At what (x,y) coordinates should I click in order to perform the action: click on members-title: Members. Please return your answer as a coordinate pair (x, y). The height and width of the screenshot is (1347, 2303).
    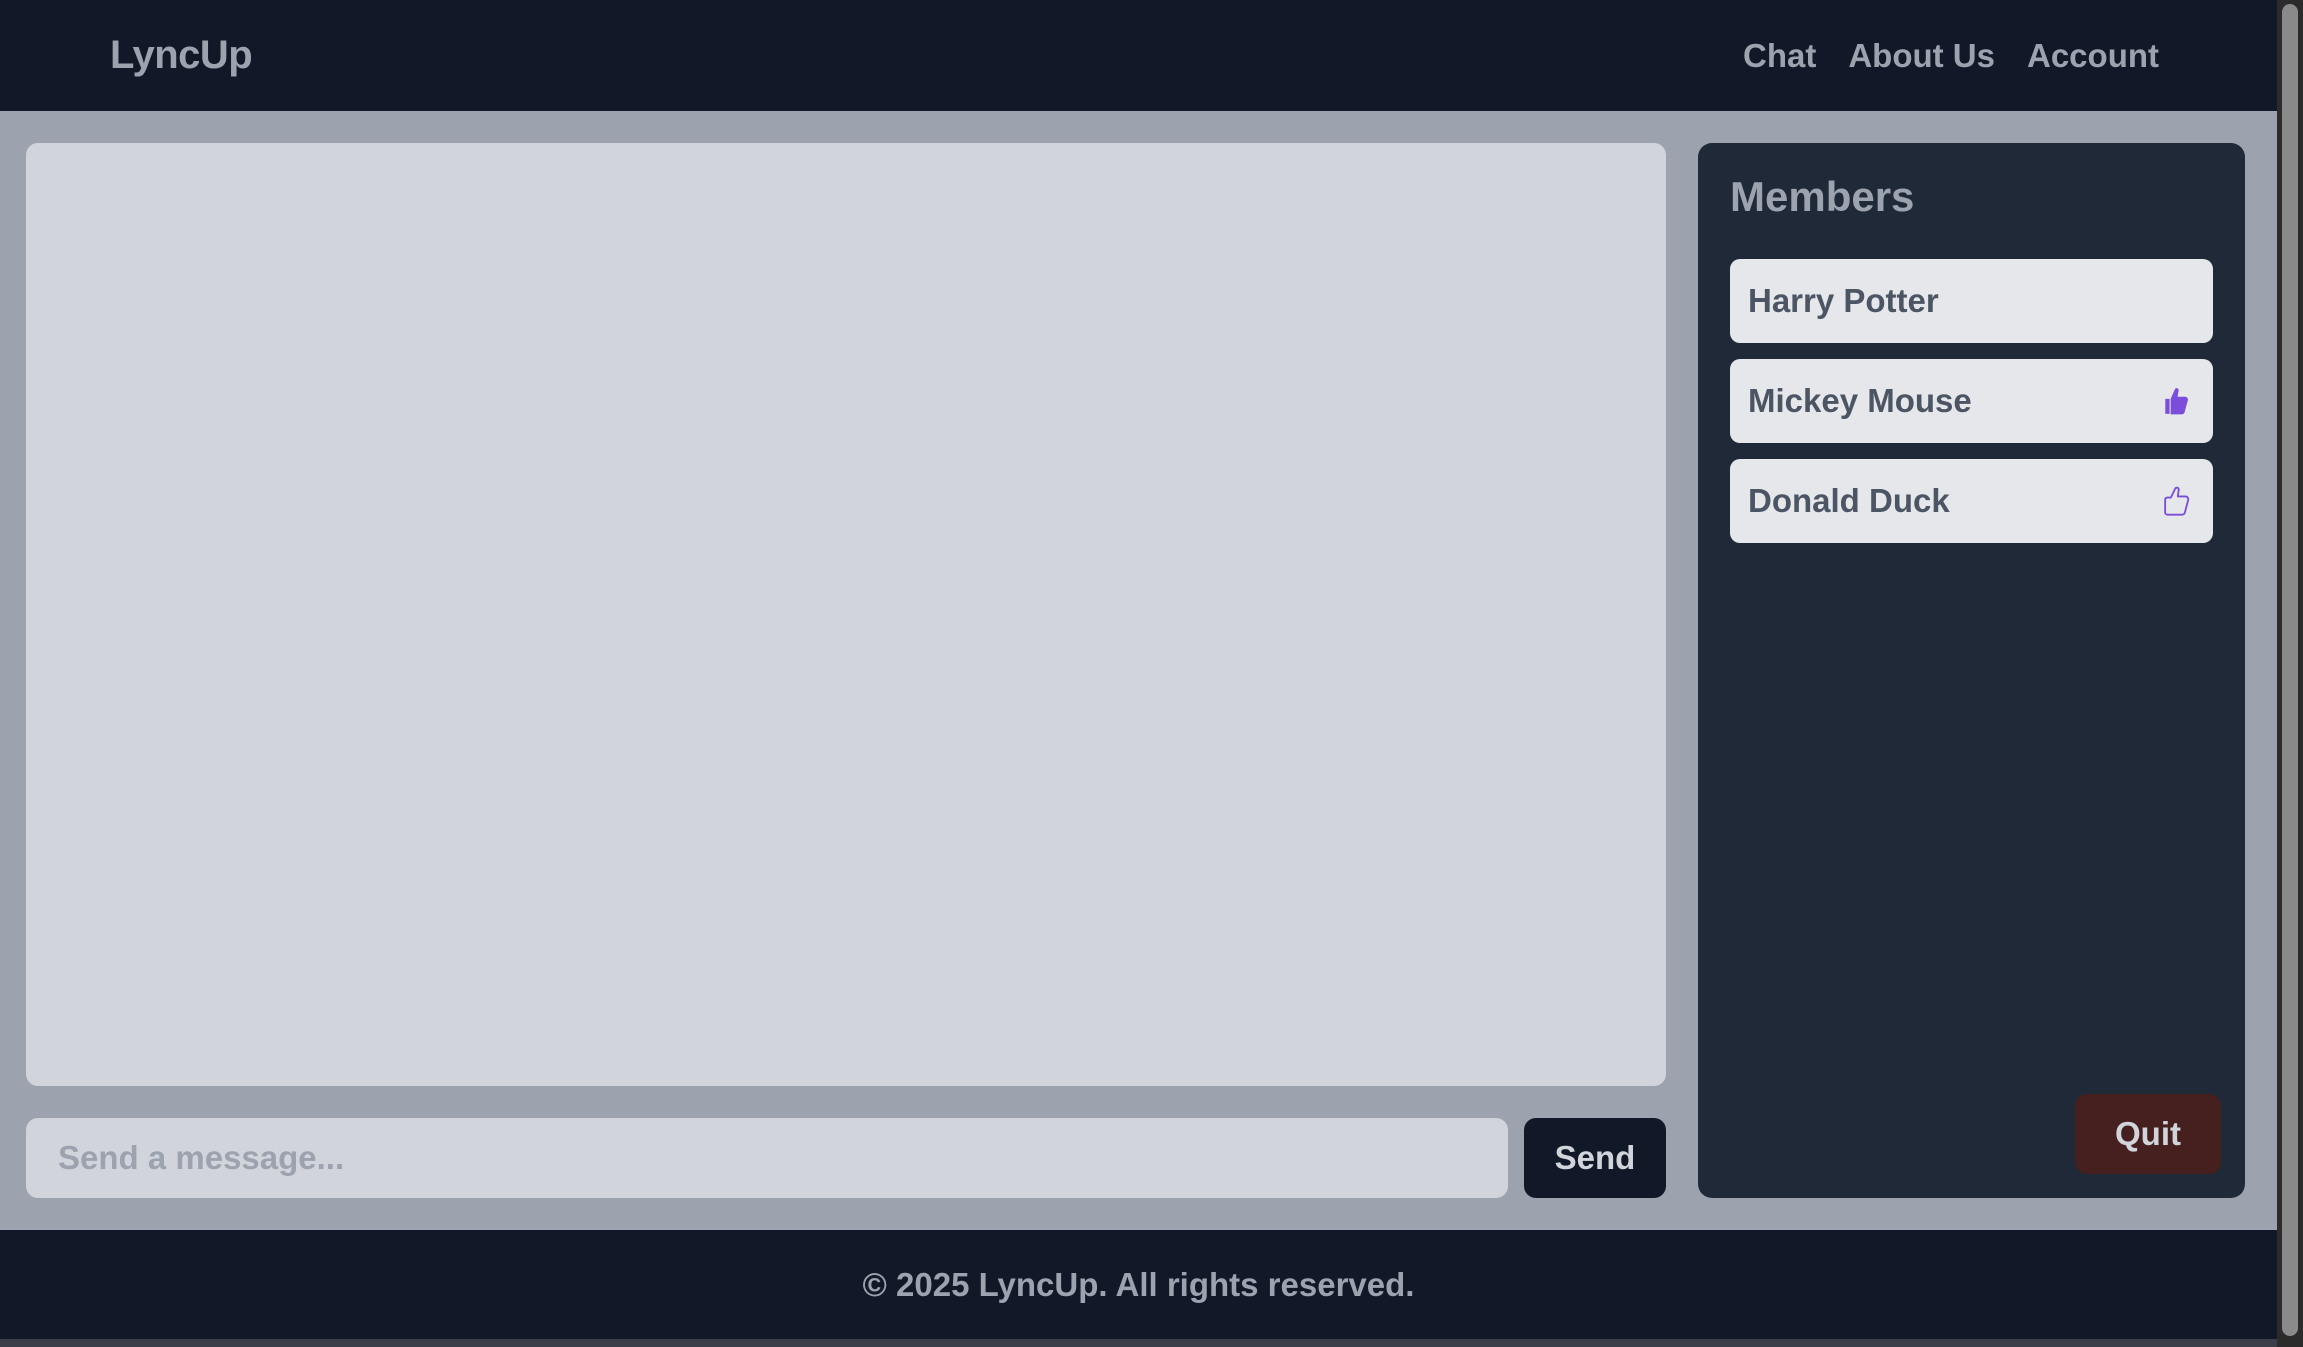
    Looking at the image, I should click on (1822, 196).